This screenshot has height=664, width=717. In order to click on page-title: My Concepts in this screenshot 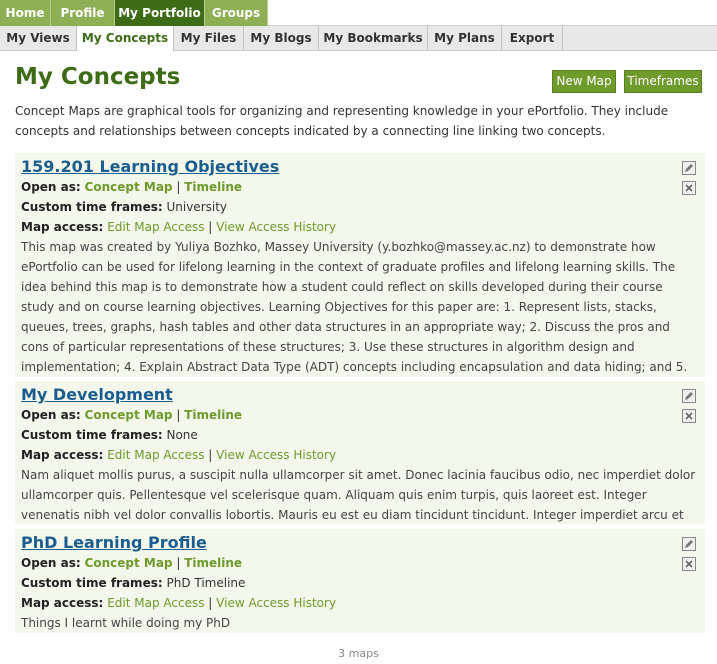, I will do `click(98, 77)`.